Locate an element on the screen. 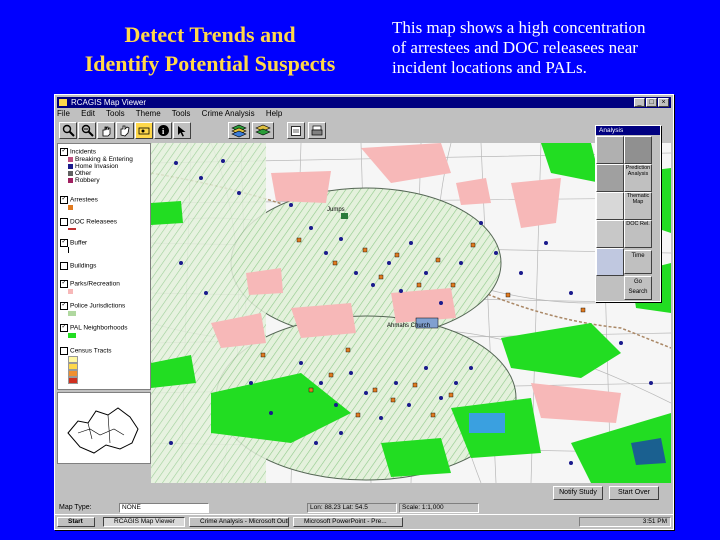 Image resolution: width=720 pixels, height=540 pixels. legend-layer: DOC Releasees is located at coordinates (88, 222).